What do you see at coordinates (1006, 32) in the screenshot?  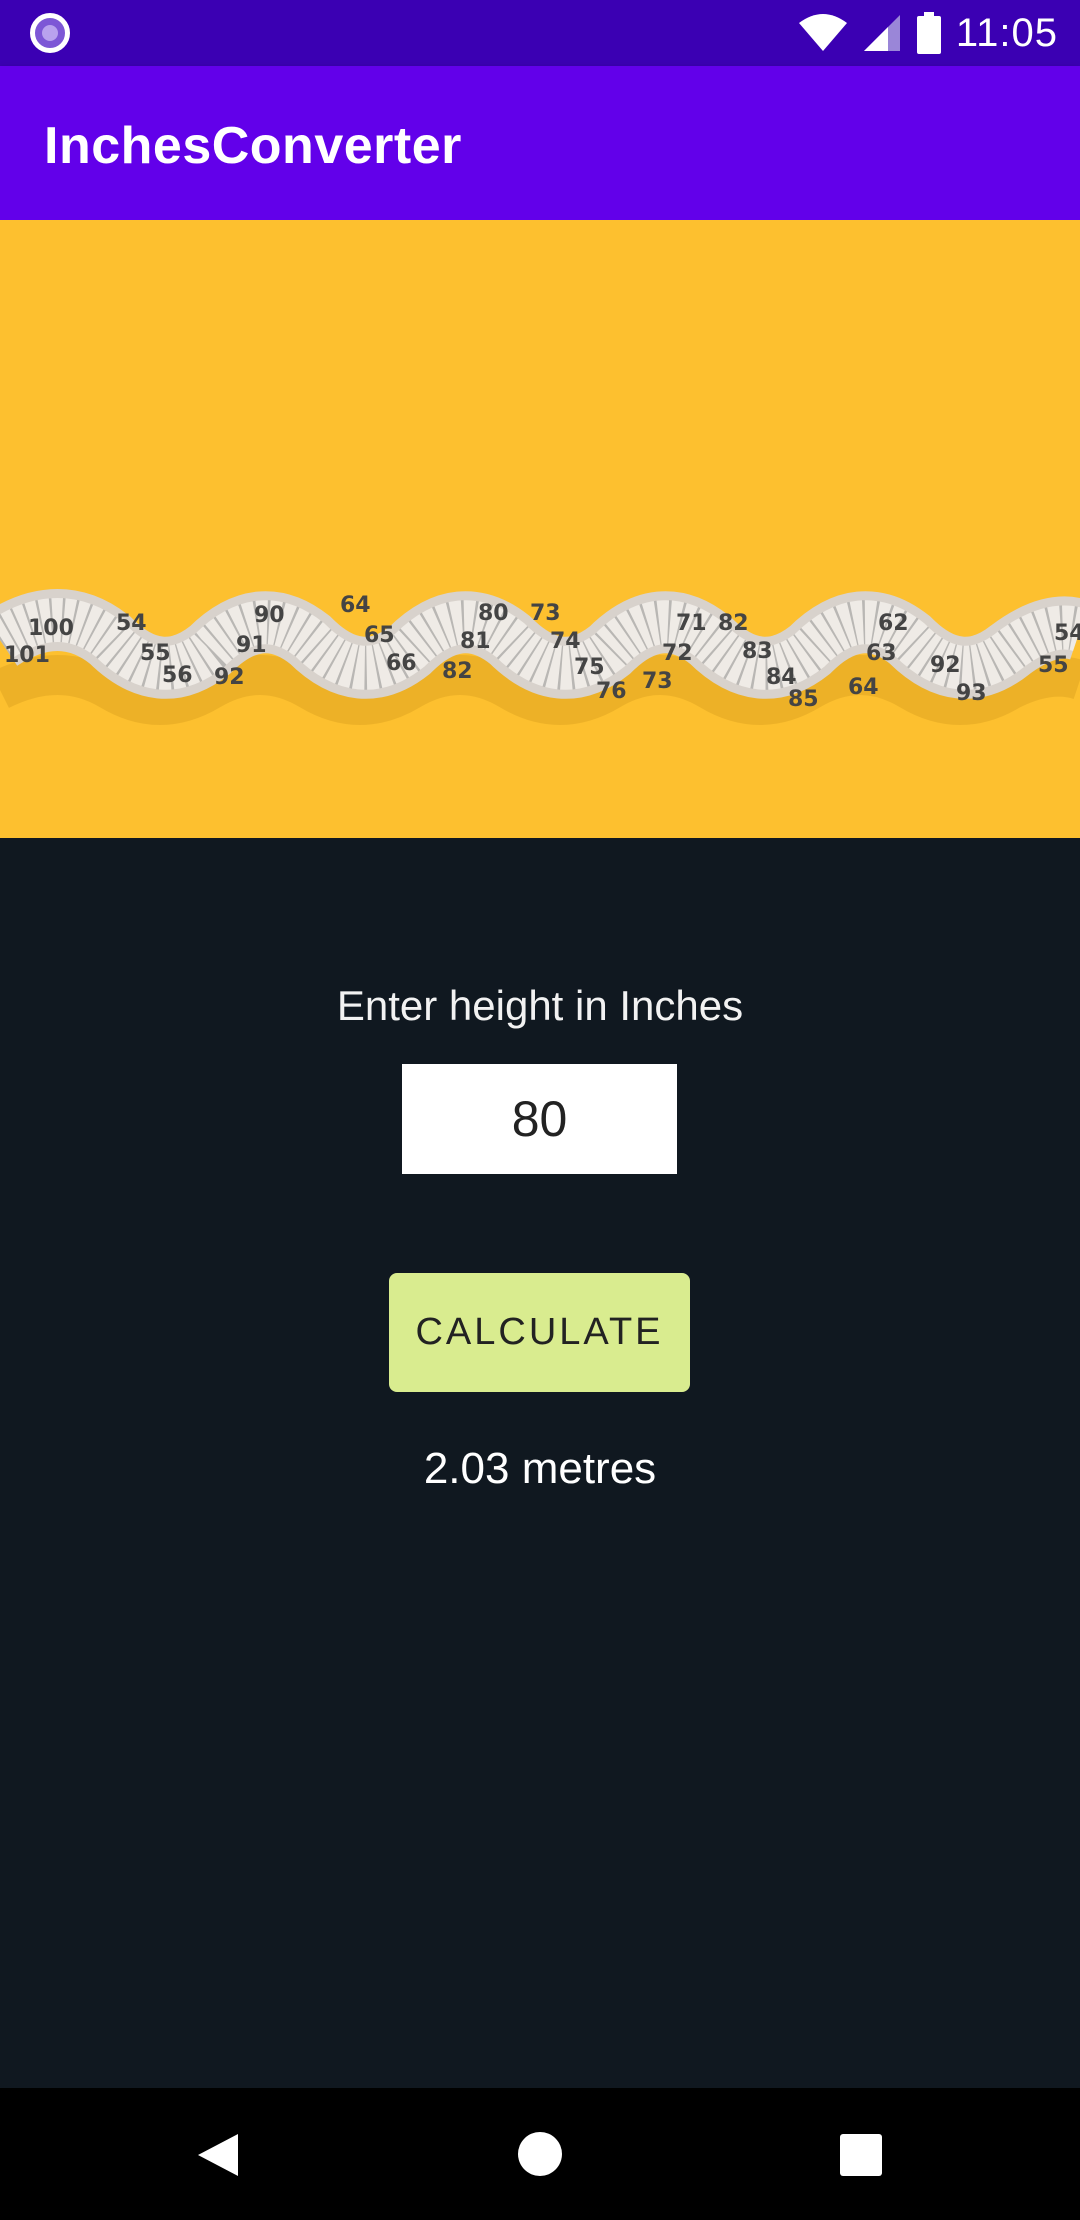 I see `status-time: 11:05` at bounding box center [1006, 32].